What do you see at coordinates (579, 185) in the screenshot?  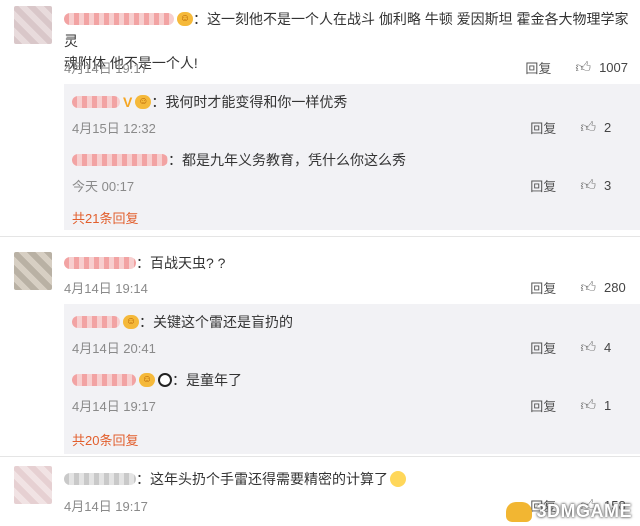 I see `reply-actions: 回复 👍︎ 3` at bounding box center [579, 185].